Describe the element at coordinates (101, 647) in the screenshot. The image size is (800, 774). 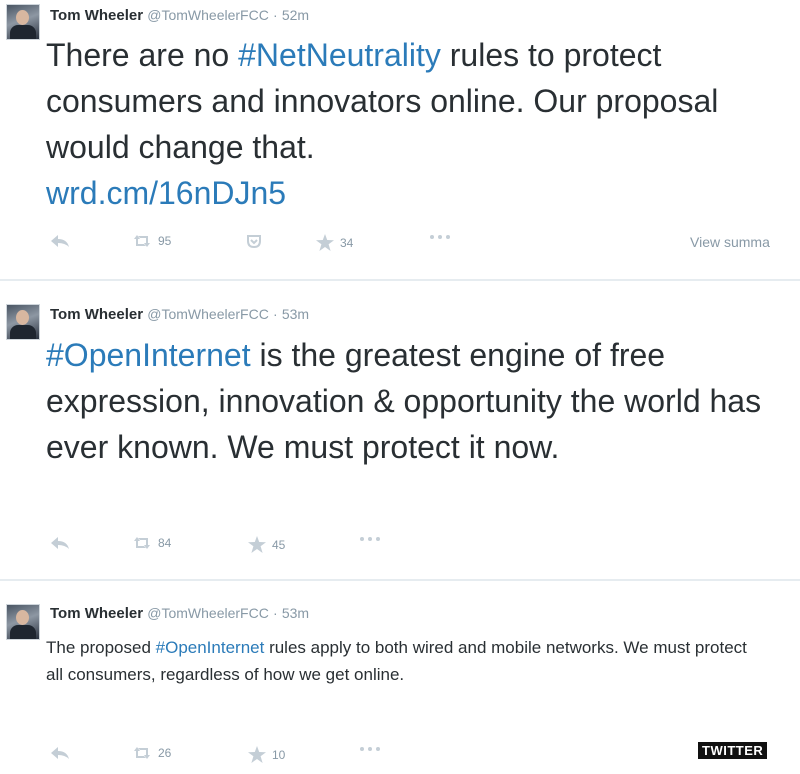
I see `tweet-text-before: The proposed` at that location.